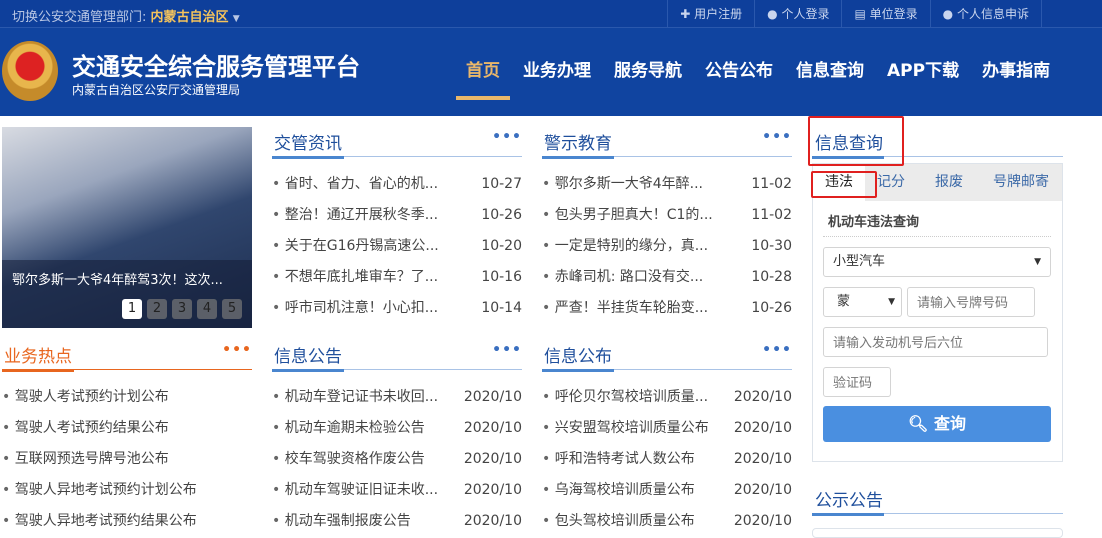 The height and width of the screenshot is (538, 1102). Describe the element at coordinates (99, 490) in the screenshot. I see `item-title: 驾驶人异地考试预约计划公布` at that location.